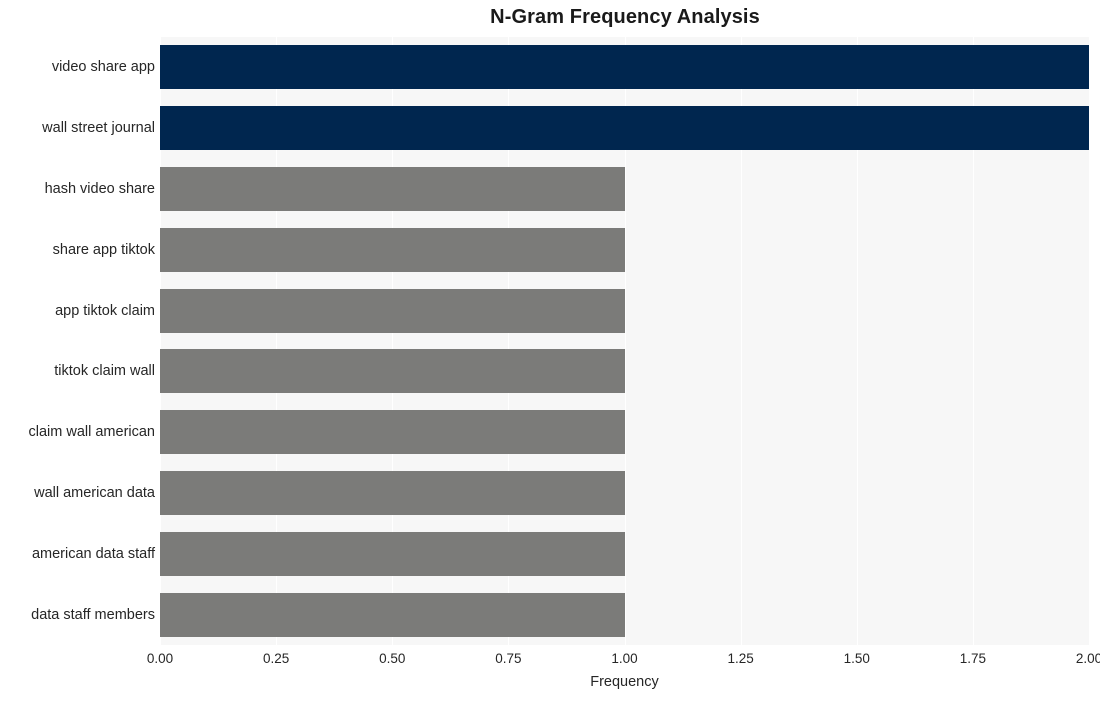 This screenshot has height=701, width=1100. Describe the element at coordinates (1087, 658) in the screenshot. I see `x-axis-tick-label: 2.00` at that location.